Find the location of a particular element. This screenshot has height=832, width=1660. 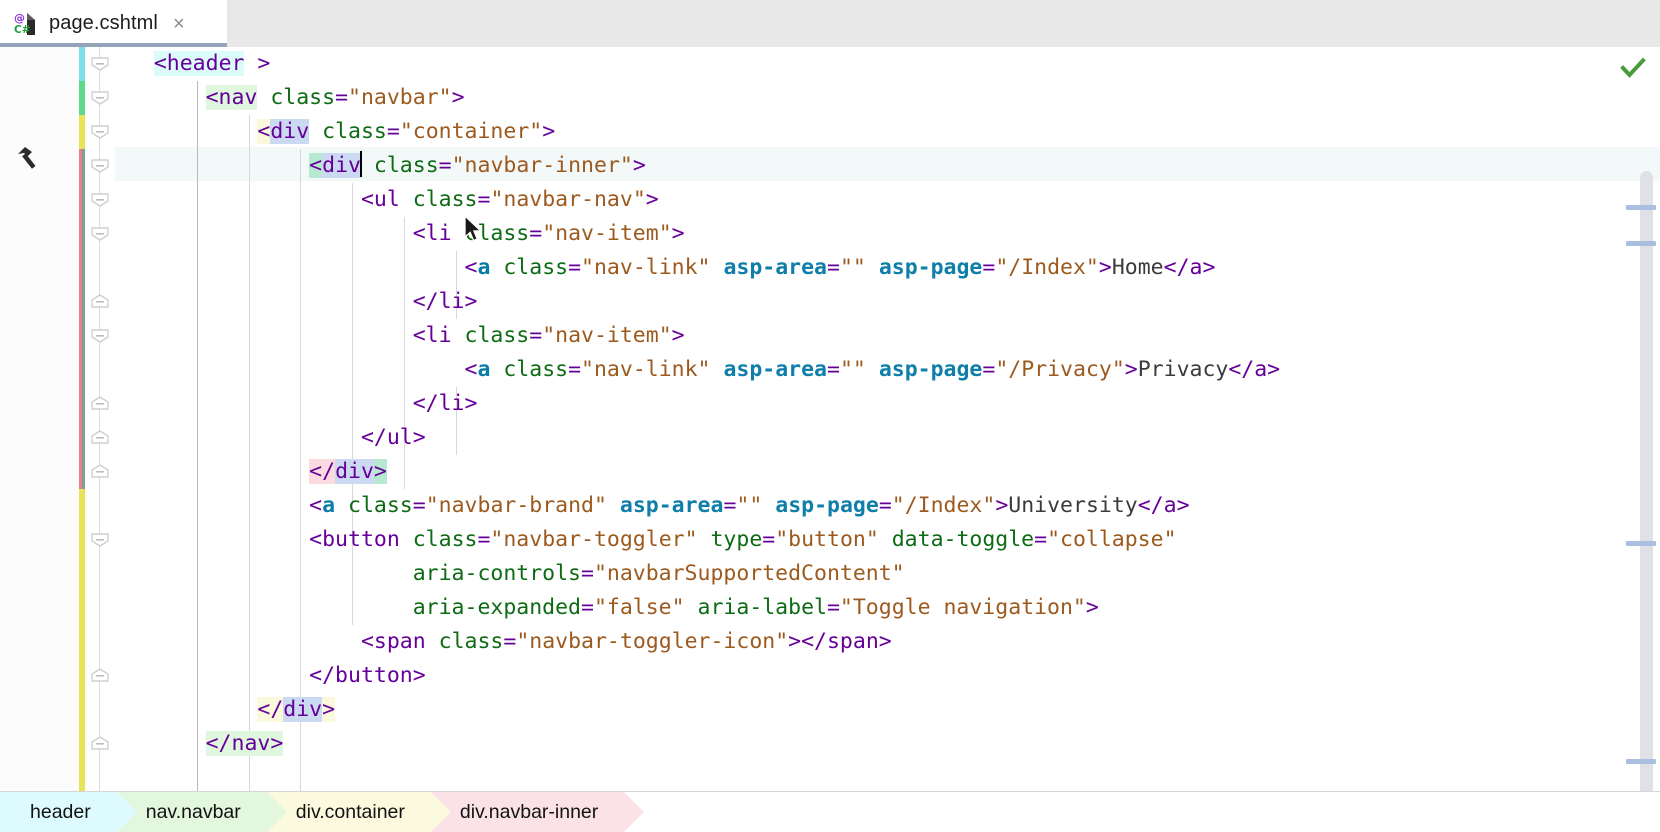

token-val: "/Privacy" is located at coordinates (1060, 369).